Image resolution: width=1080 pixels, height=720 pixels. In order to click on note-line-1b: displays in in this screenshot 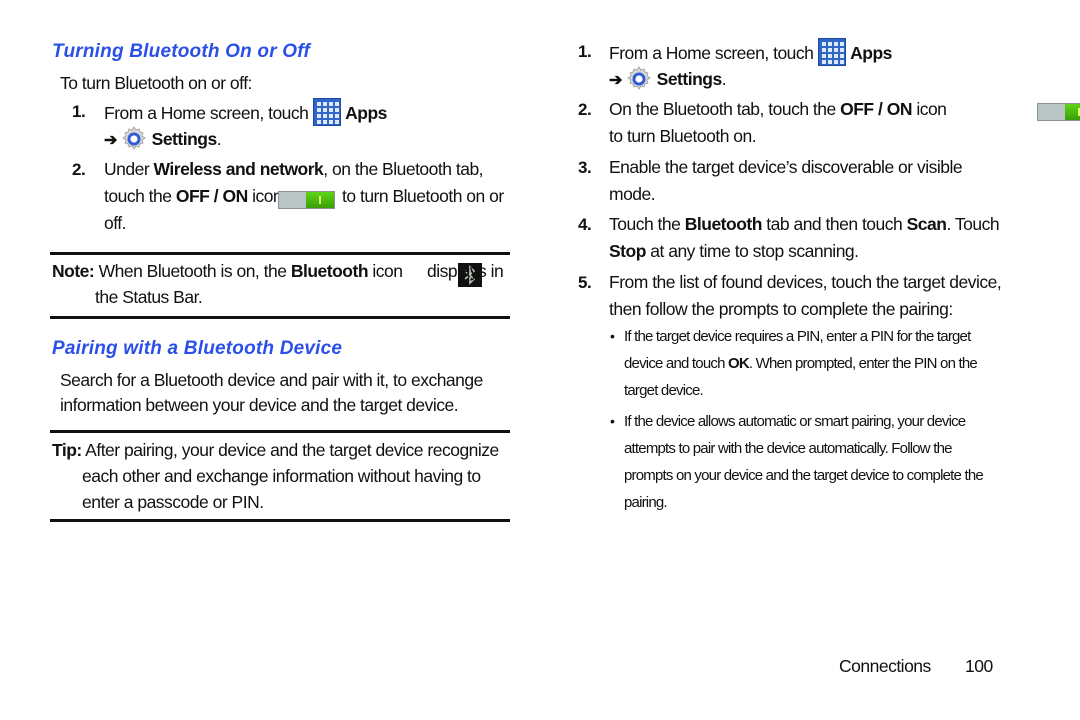, I will do `click(465, 271)`.